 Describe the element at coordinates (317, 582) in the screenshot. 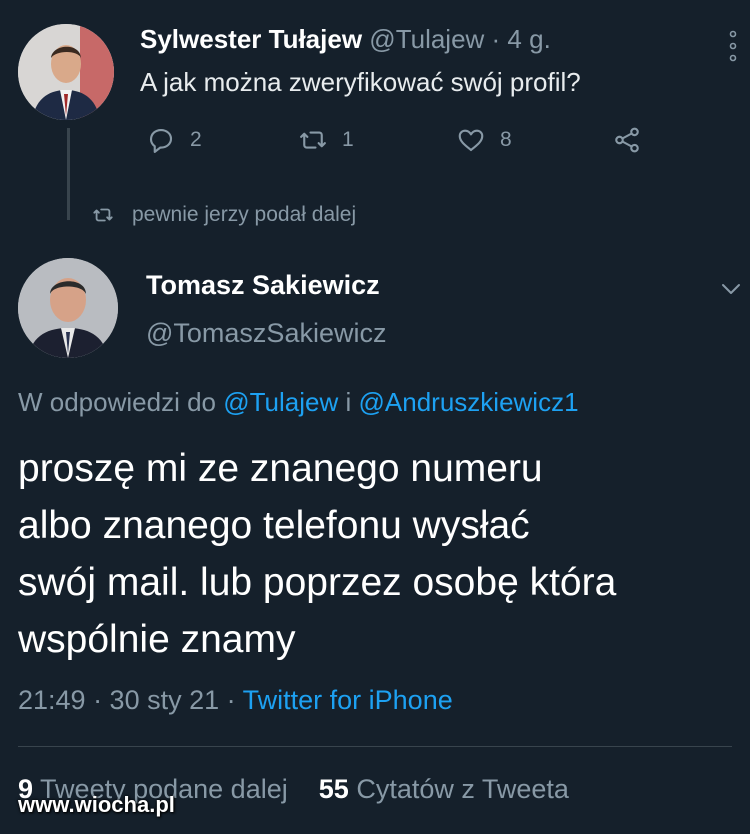

I see `tweet-text-line: swój mail. lub poprzez osobę która` at that location.